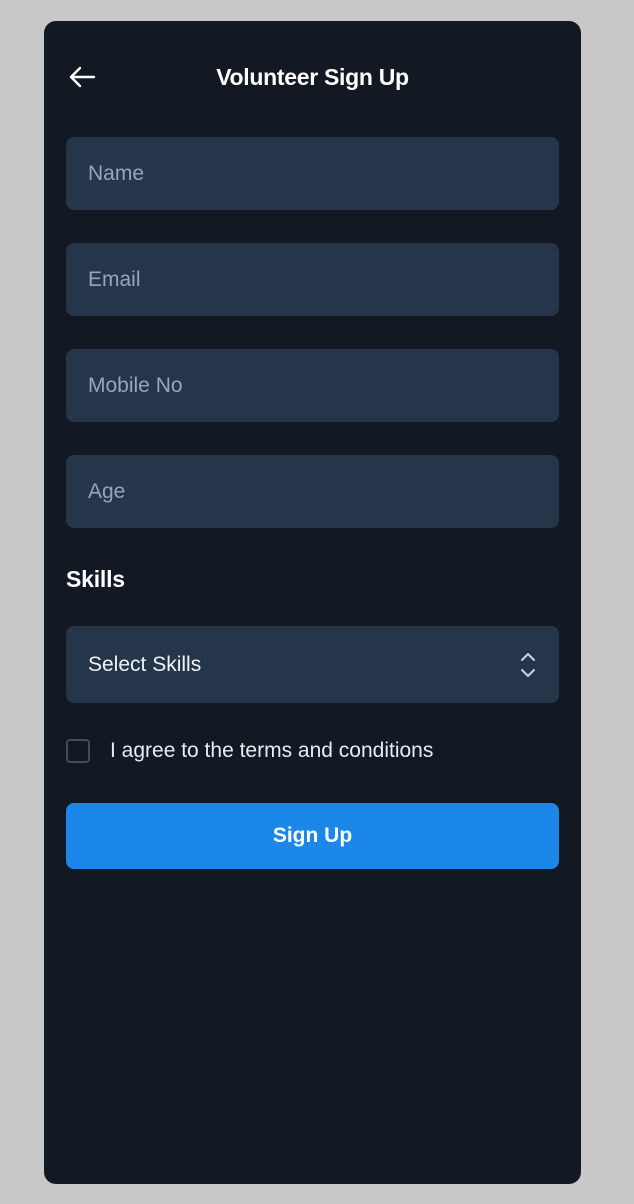  What do you see at coordinates (312, 836) in the screenshot?
I see `sign-up-button: Sign Up` at bounding box center [312, 836].